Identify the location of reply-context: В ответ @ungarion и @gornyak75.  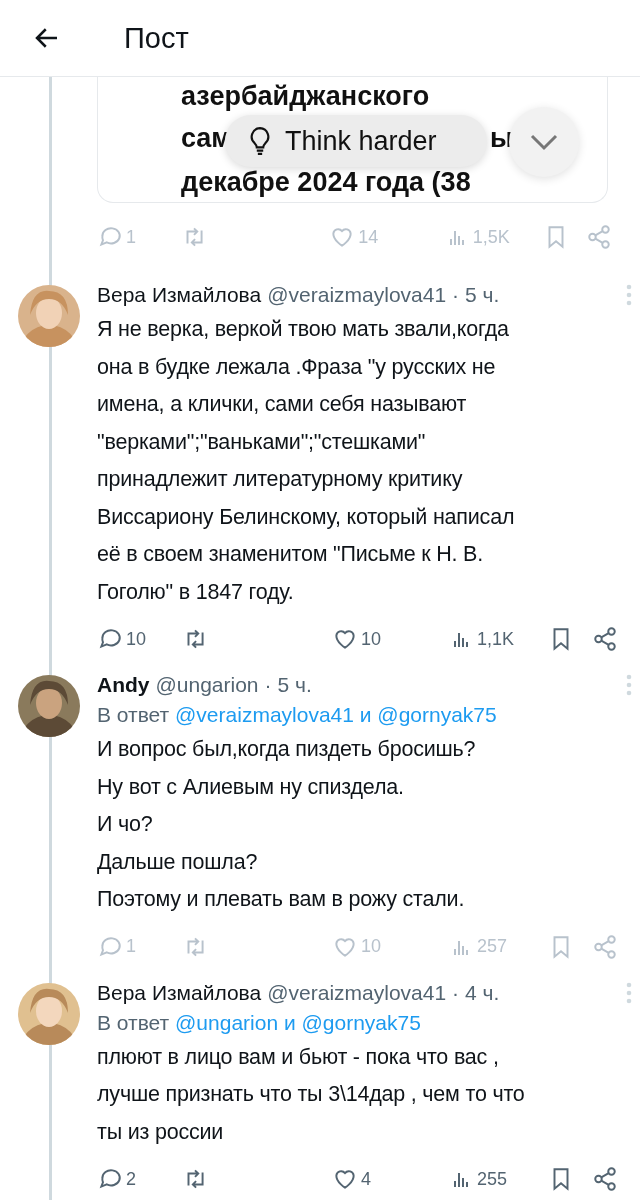
(259, 1022).